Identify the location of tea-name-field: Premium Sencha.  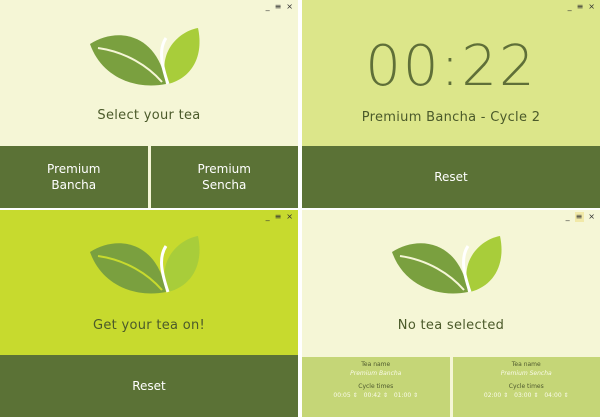
(526, 373).